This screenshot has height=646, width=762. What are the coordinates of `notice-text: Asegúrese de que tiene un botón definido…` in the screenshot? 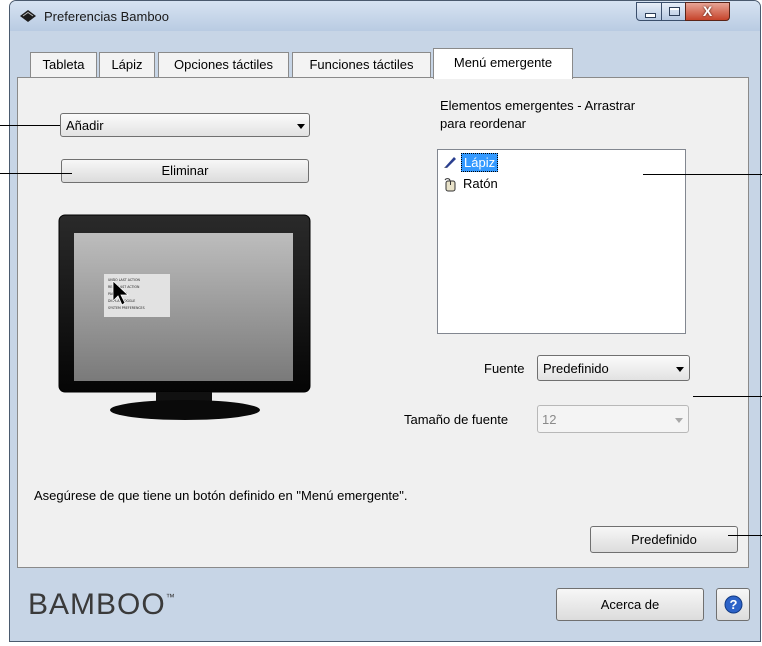 It's located at (221, 495).